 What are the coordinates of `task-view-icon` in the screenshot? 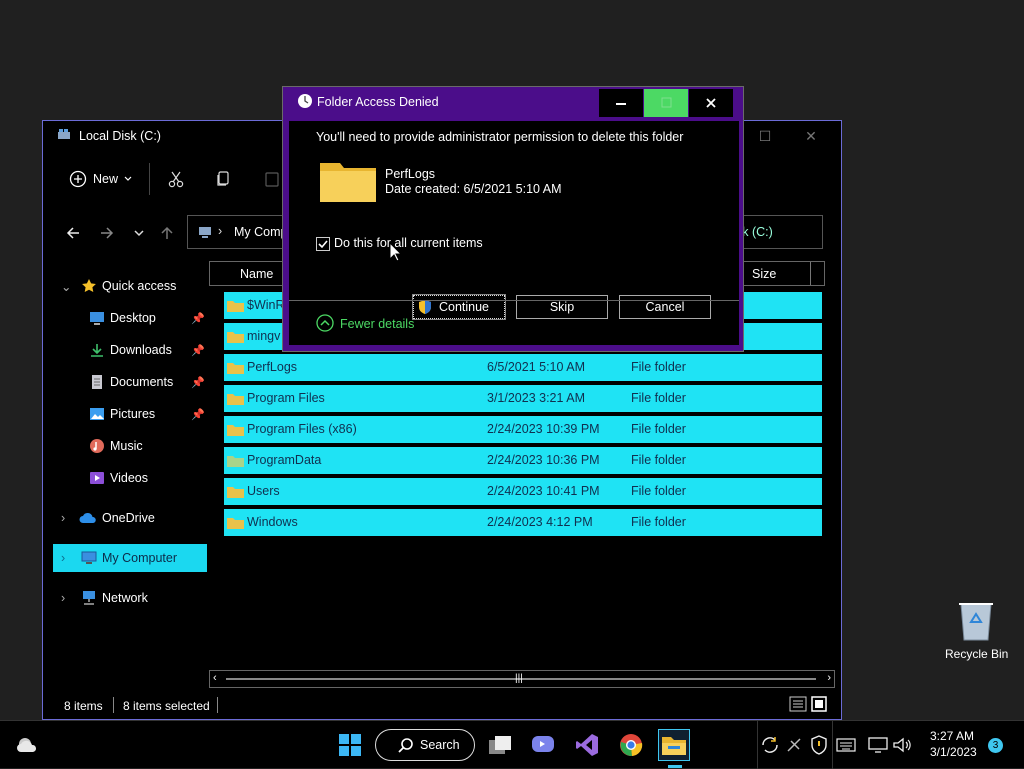 It's located at (500, 745).